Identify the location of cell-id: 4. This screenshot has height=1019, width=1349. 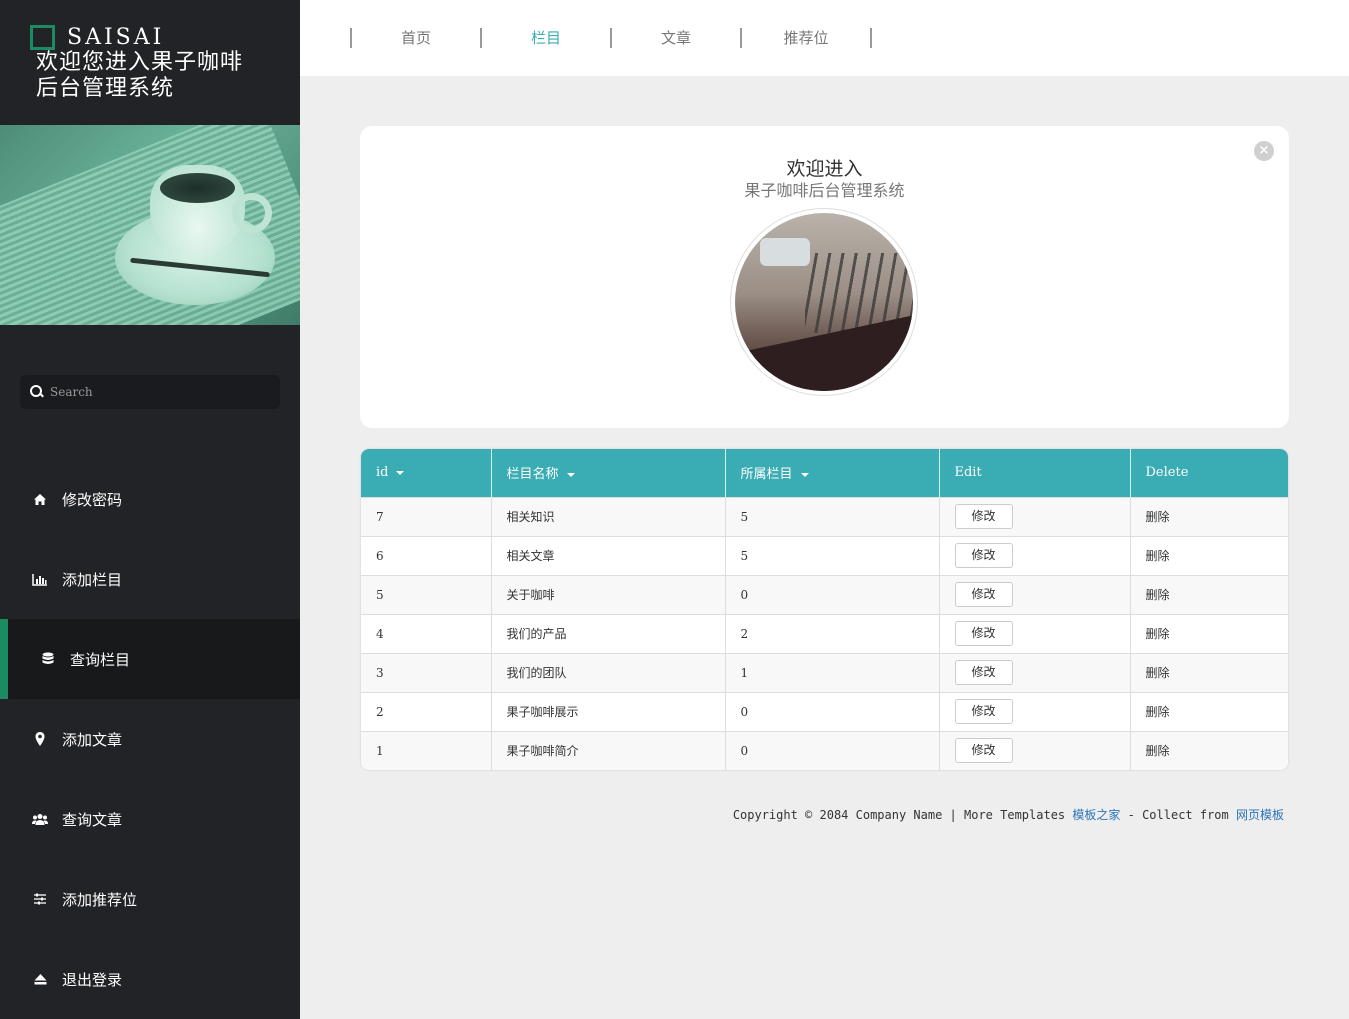
(426, 633).